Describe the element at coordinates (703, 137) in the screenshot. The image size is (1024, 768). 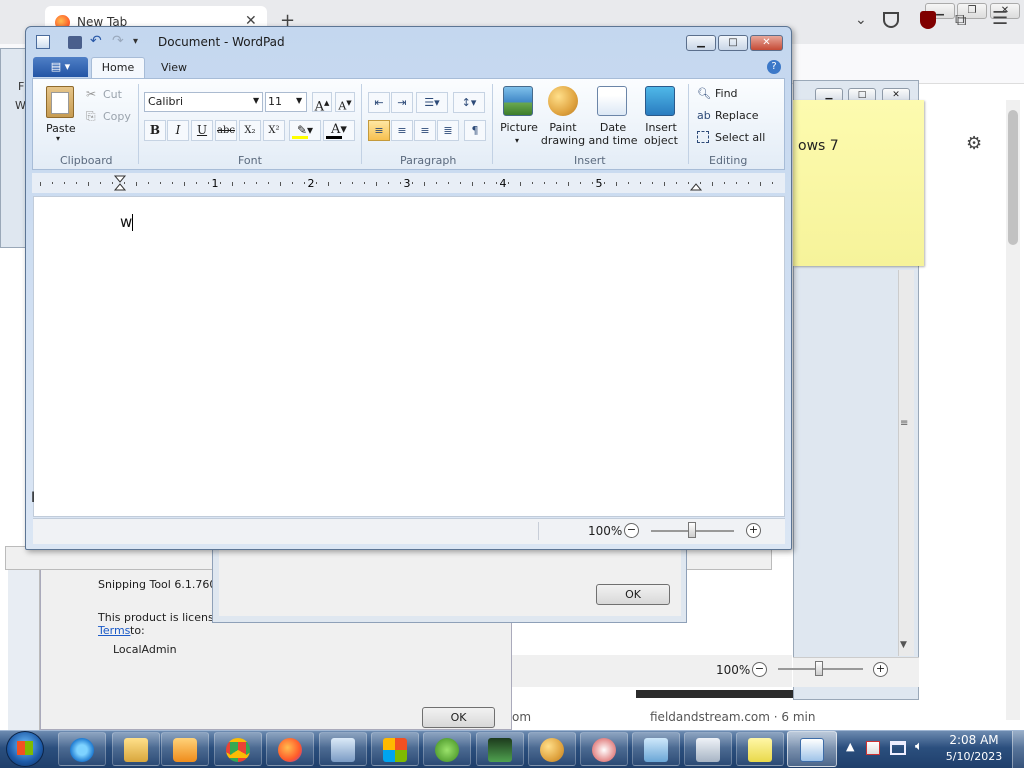
I see `select-all-icon` at that location.